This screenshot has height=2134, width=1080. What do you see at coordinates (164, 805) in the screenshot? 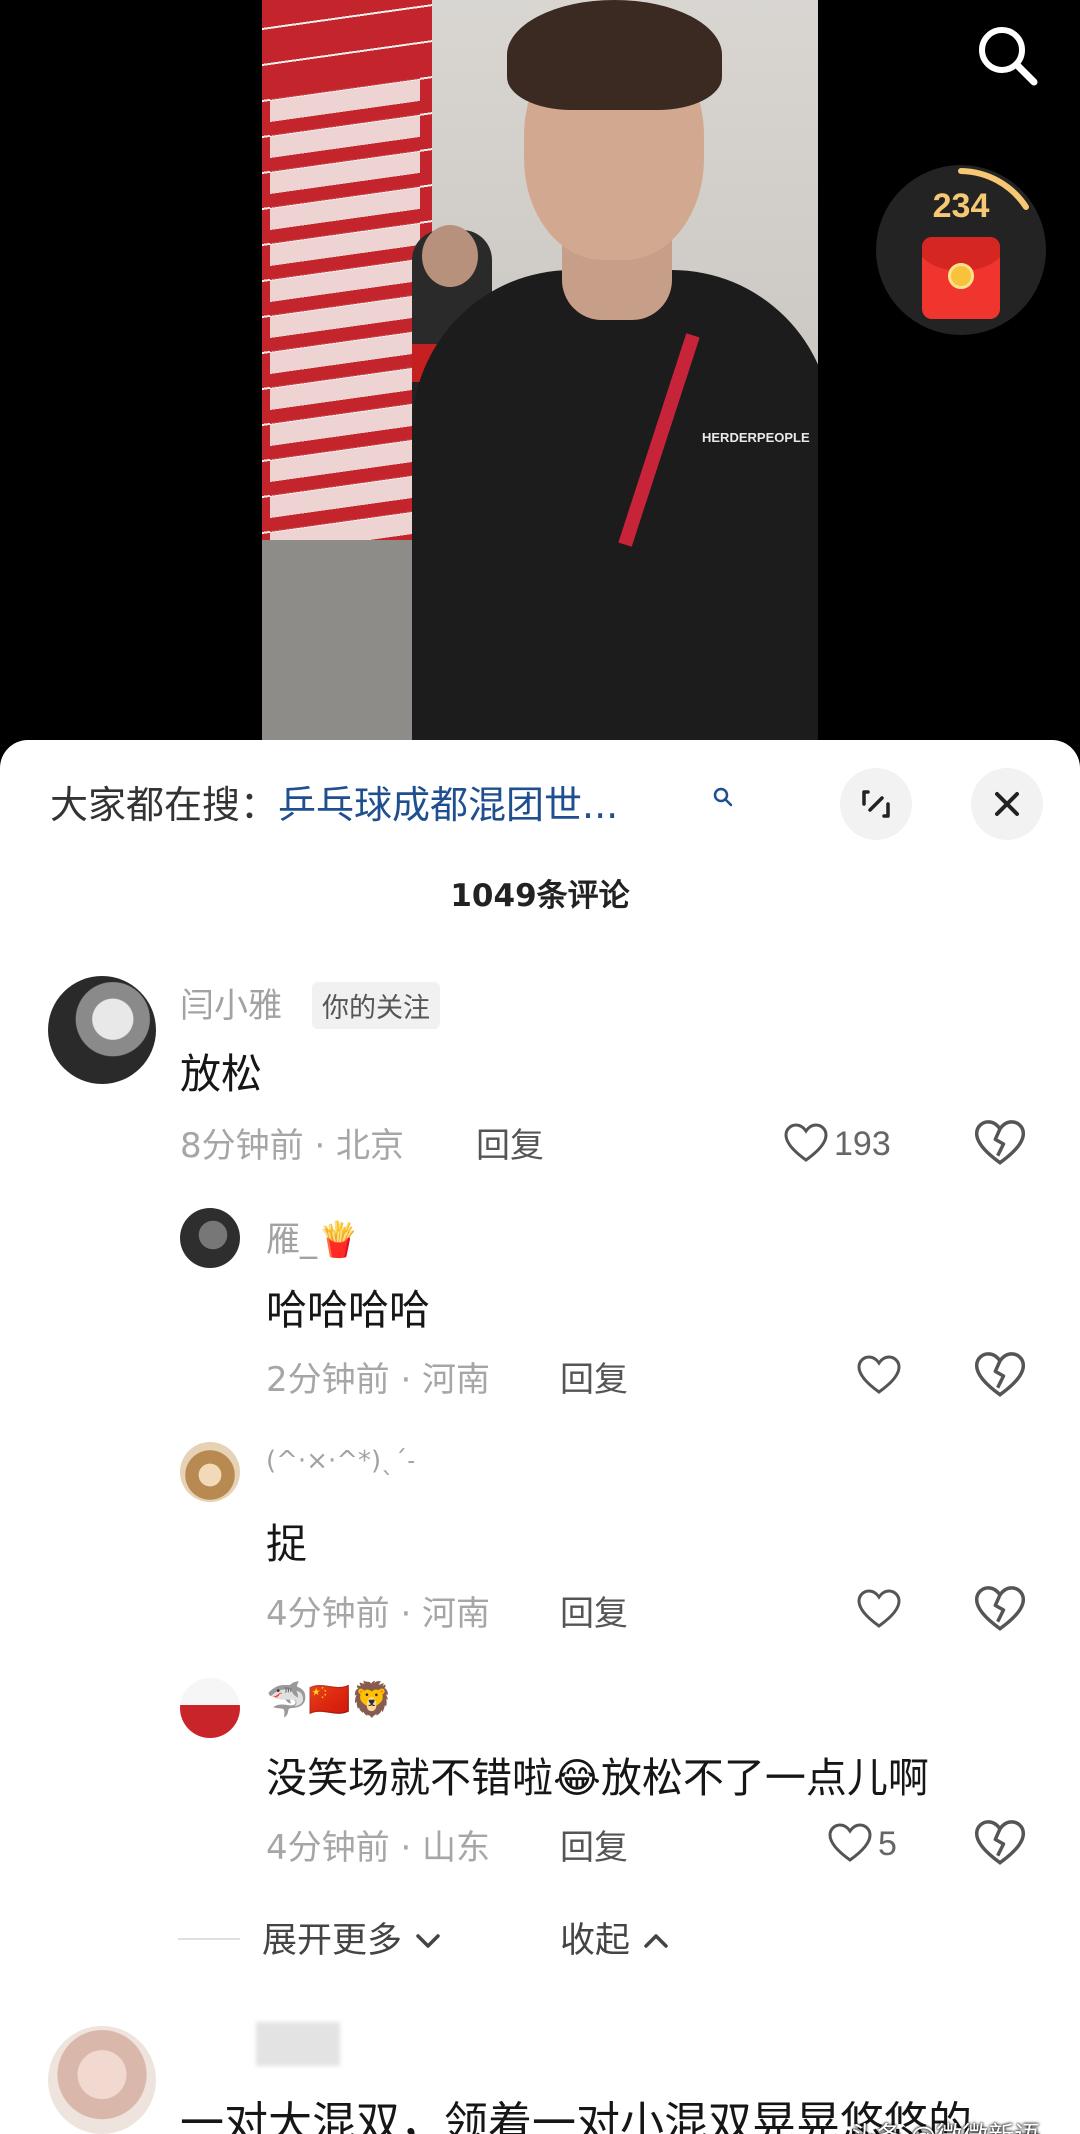
I see `hot-search-prefix: 大家都在搜：` at bounding box center [164, 805].